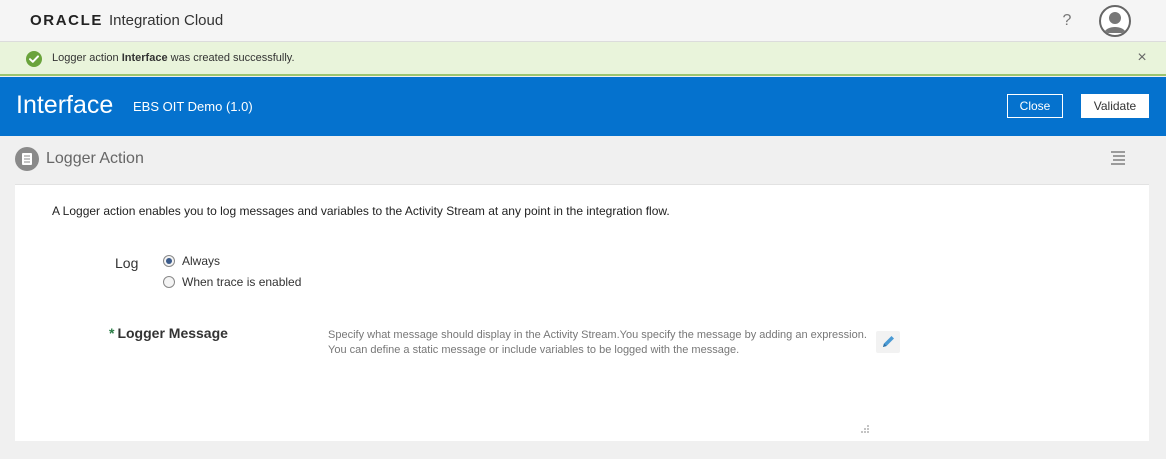  Describe the element at coordinates (66, 20) in the screenshot. I see `oracle-wordmark: ORACLE` at that location.